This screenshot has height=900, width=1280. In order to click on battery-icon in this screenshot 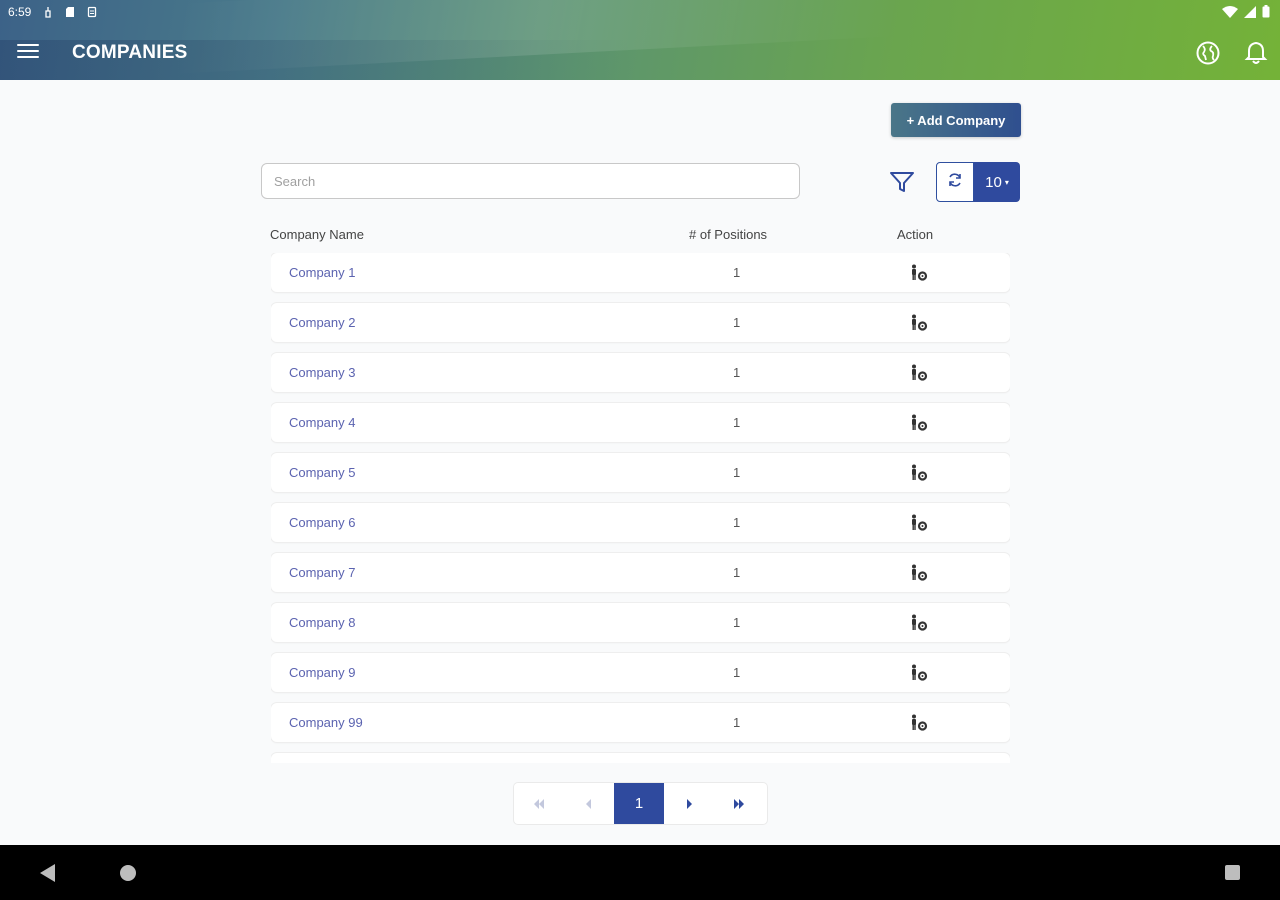, I will do `click(1266, 13)`.